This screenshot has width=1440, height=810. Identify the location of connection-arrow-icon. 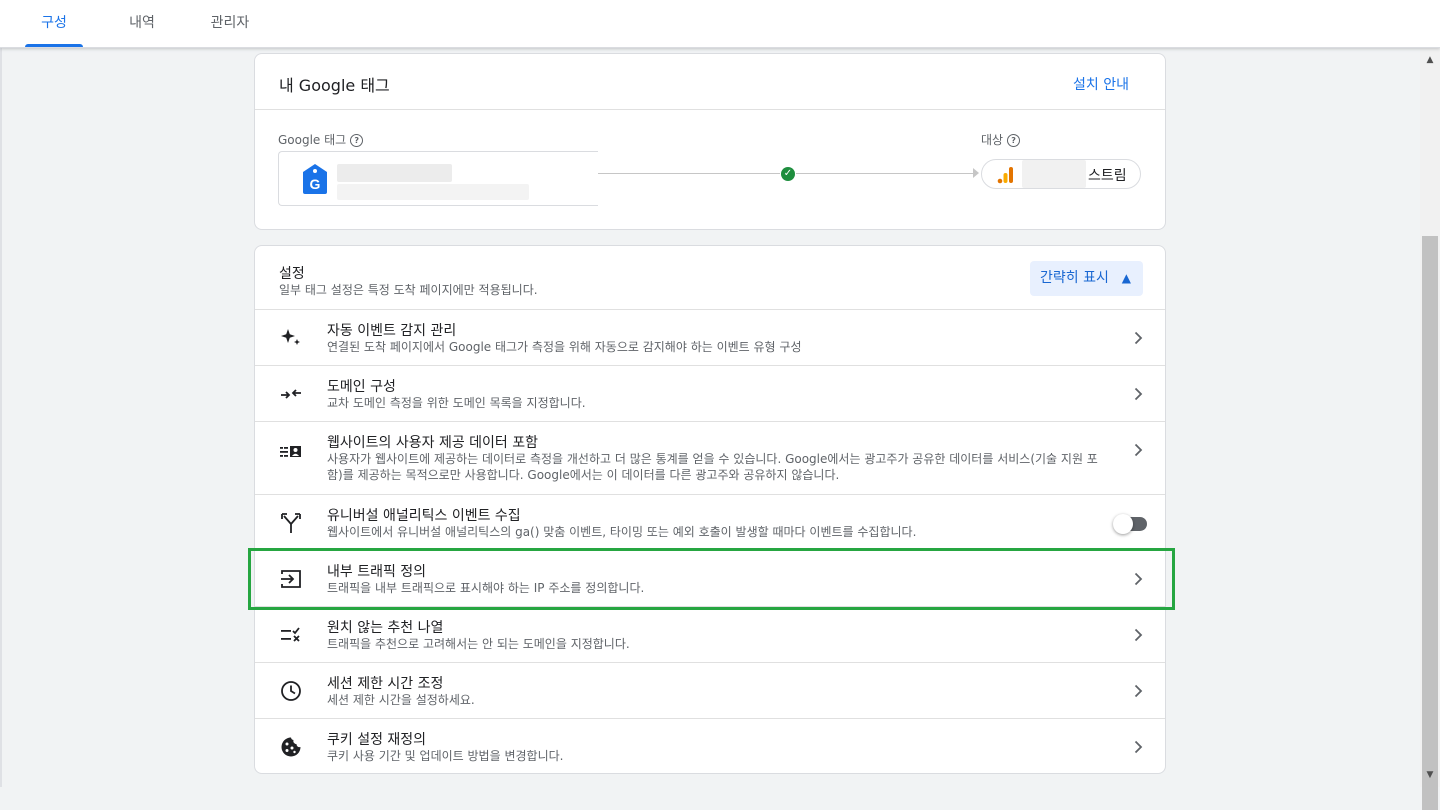
(976, 173).